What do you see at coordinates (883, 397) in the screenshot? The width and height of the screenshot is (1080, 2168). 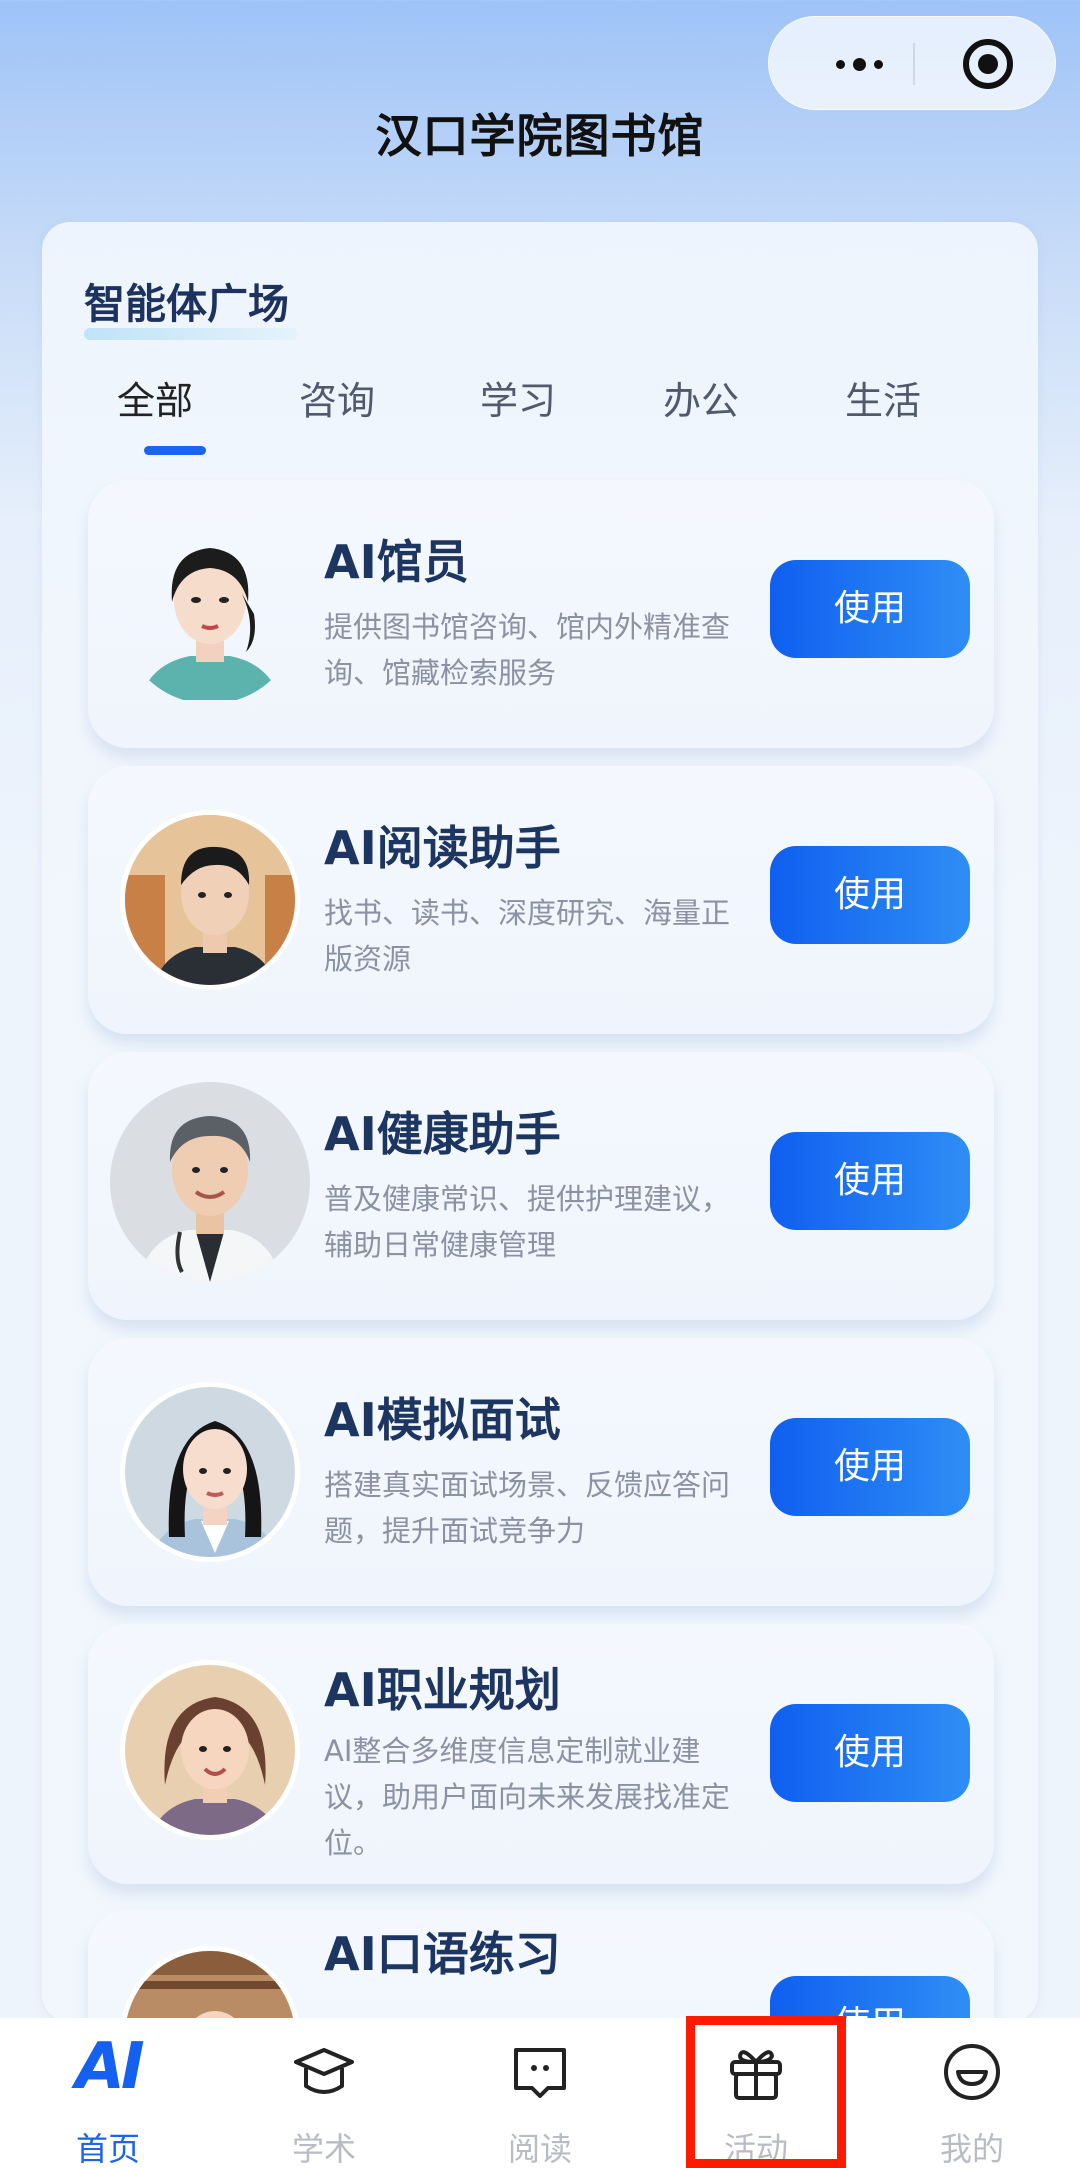 I see `tab-life: 生活` at bounding box center [883, 397].